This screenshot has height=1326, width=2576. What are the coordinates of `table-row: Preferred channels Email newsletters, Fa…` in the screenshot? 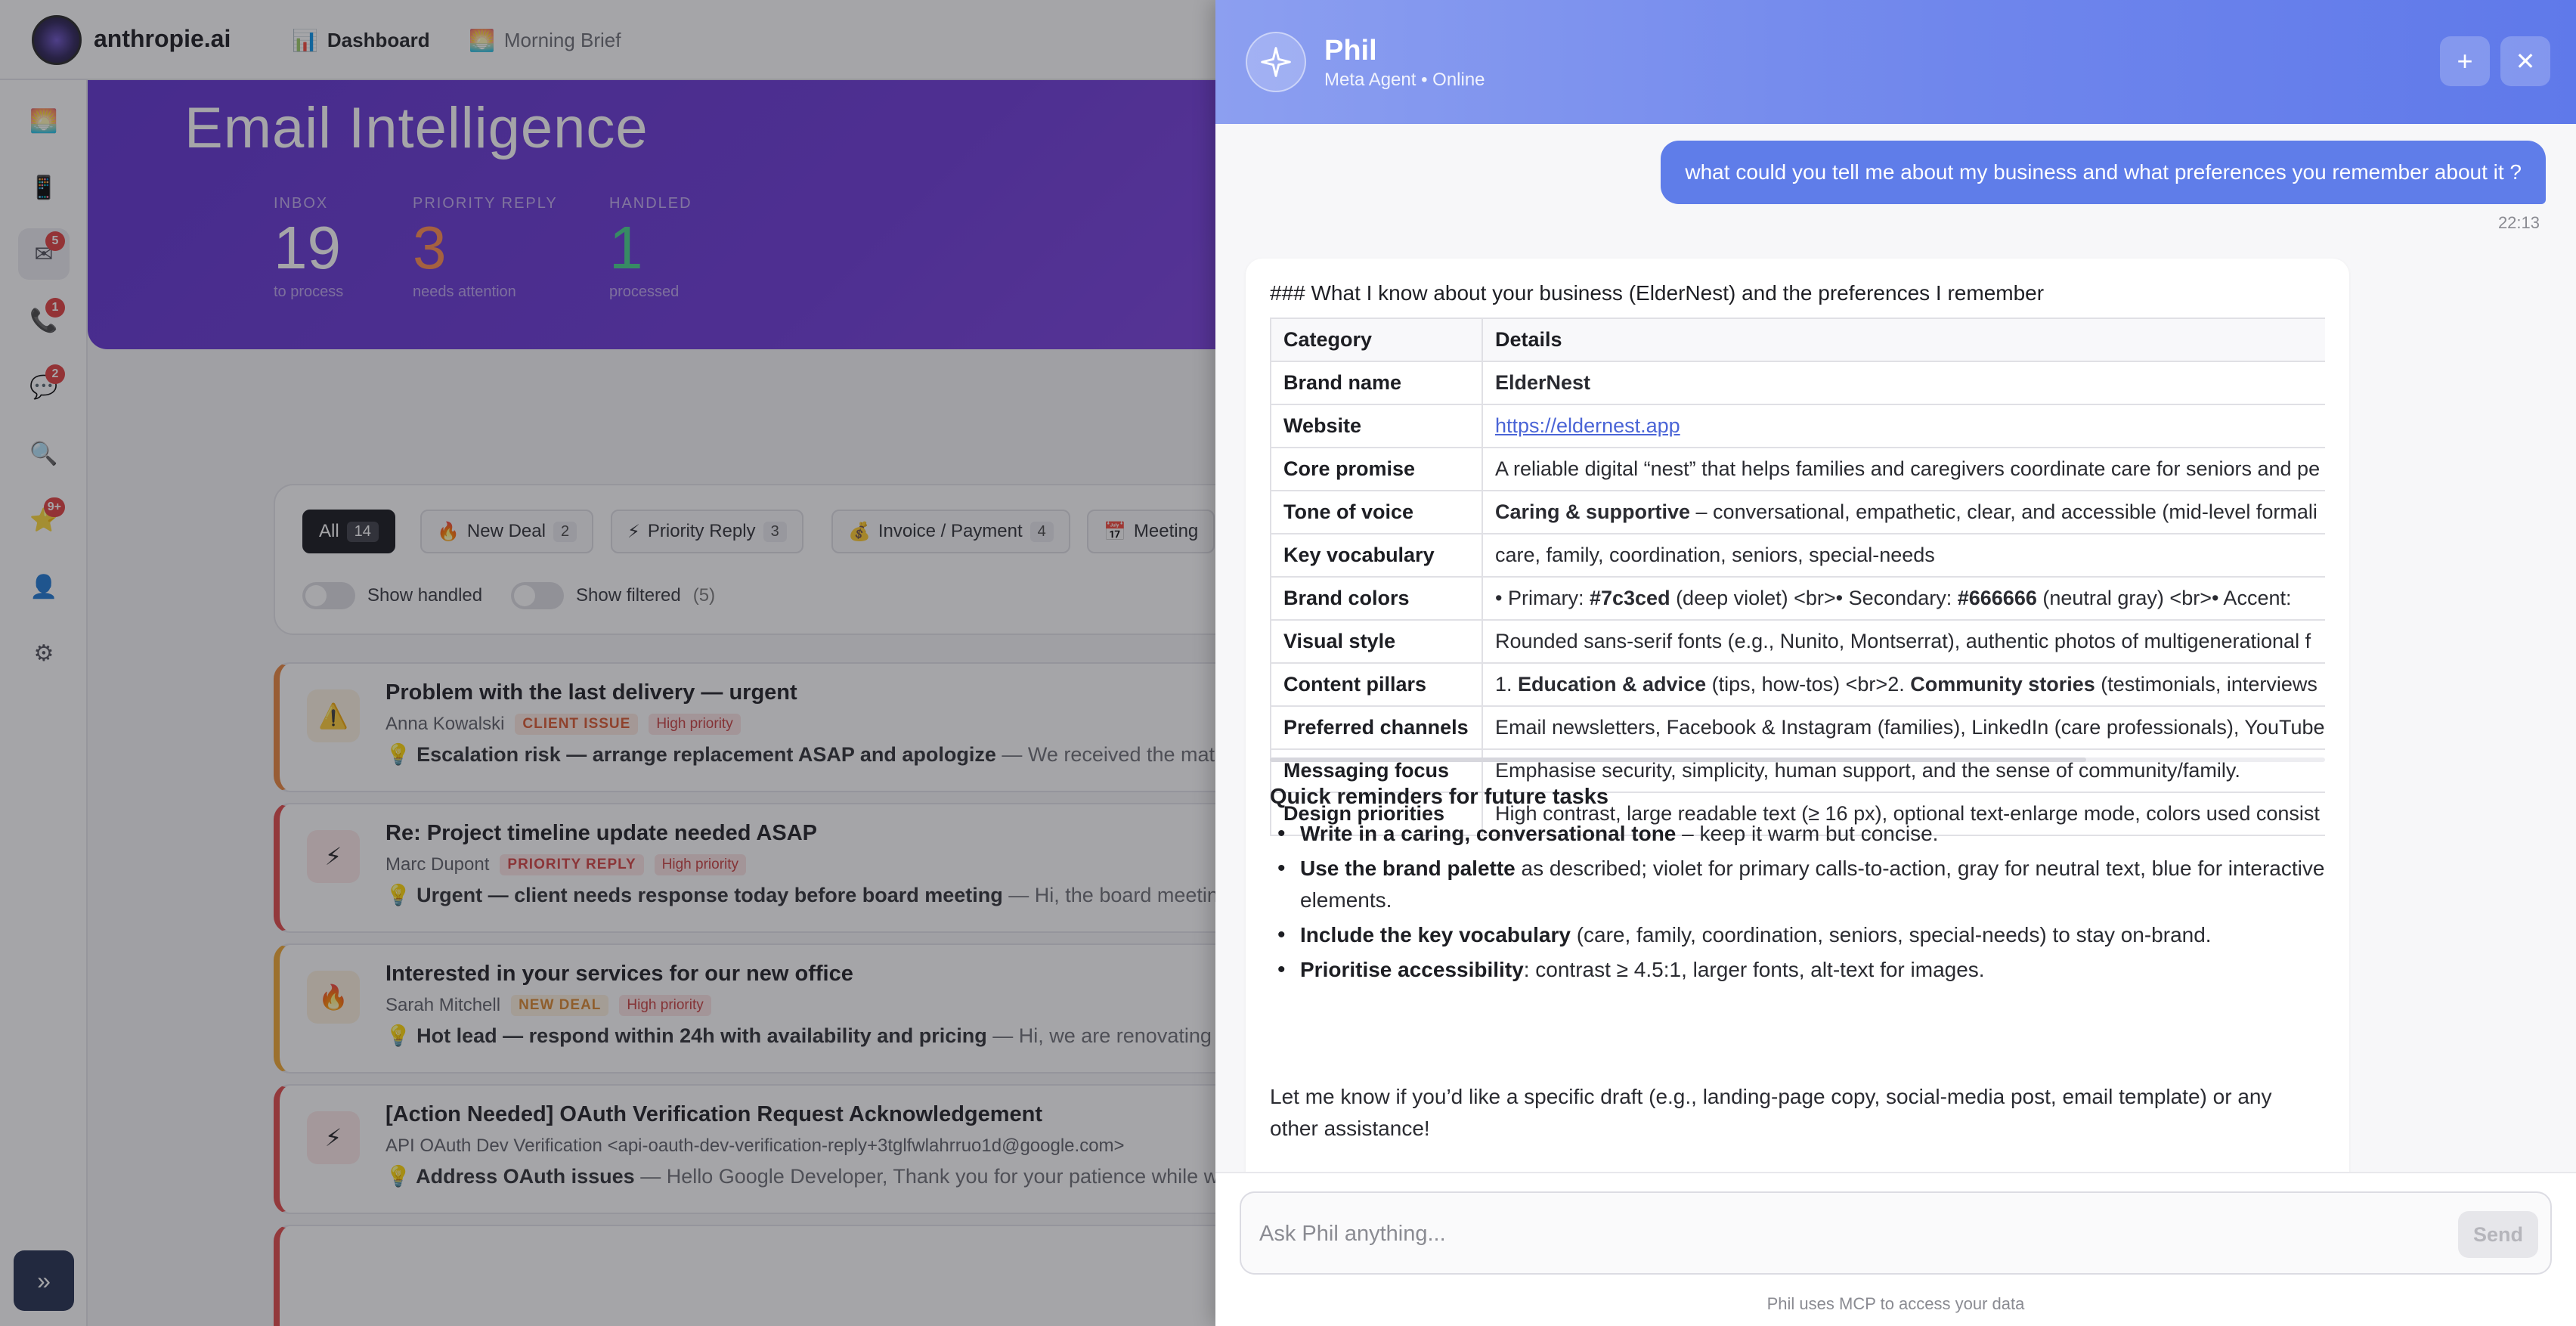 It's located at (1797, 727).